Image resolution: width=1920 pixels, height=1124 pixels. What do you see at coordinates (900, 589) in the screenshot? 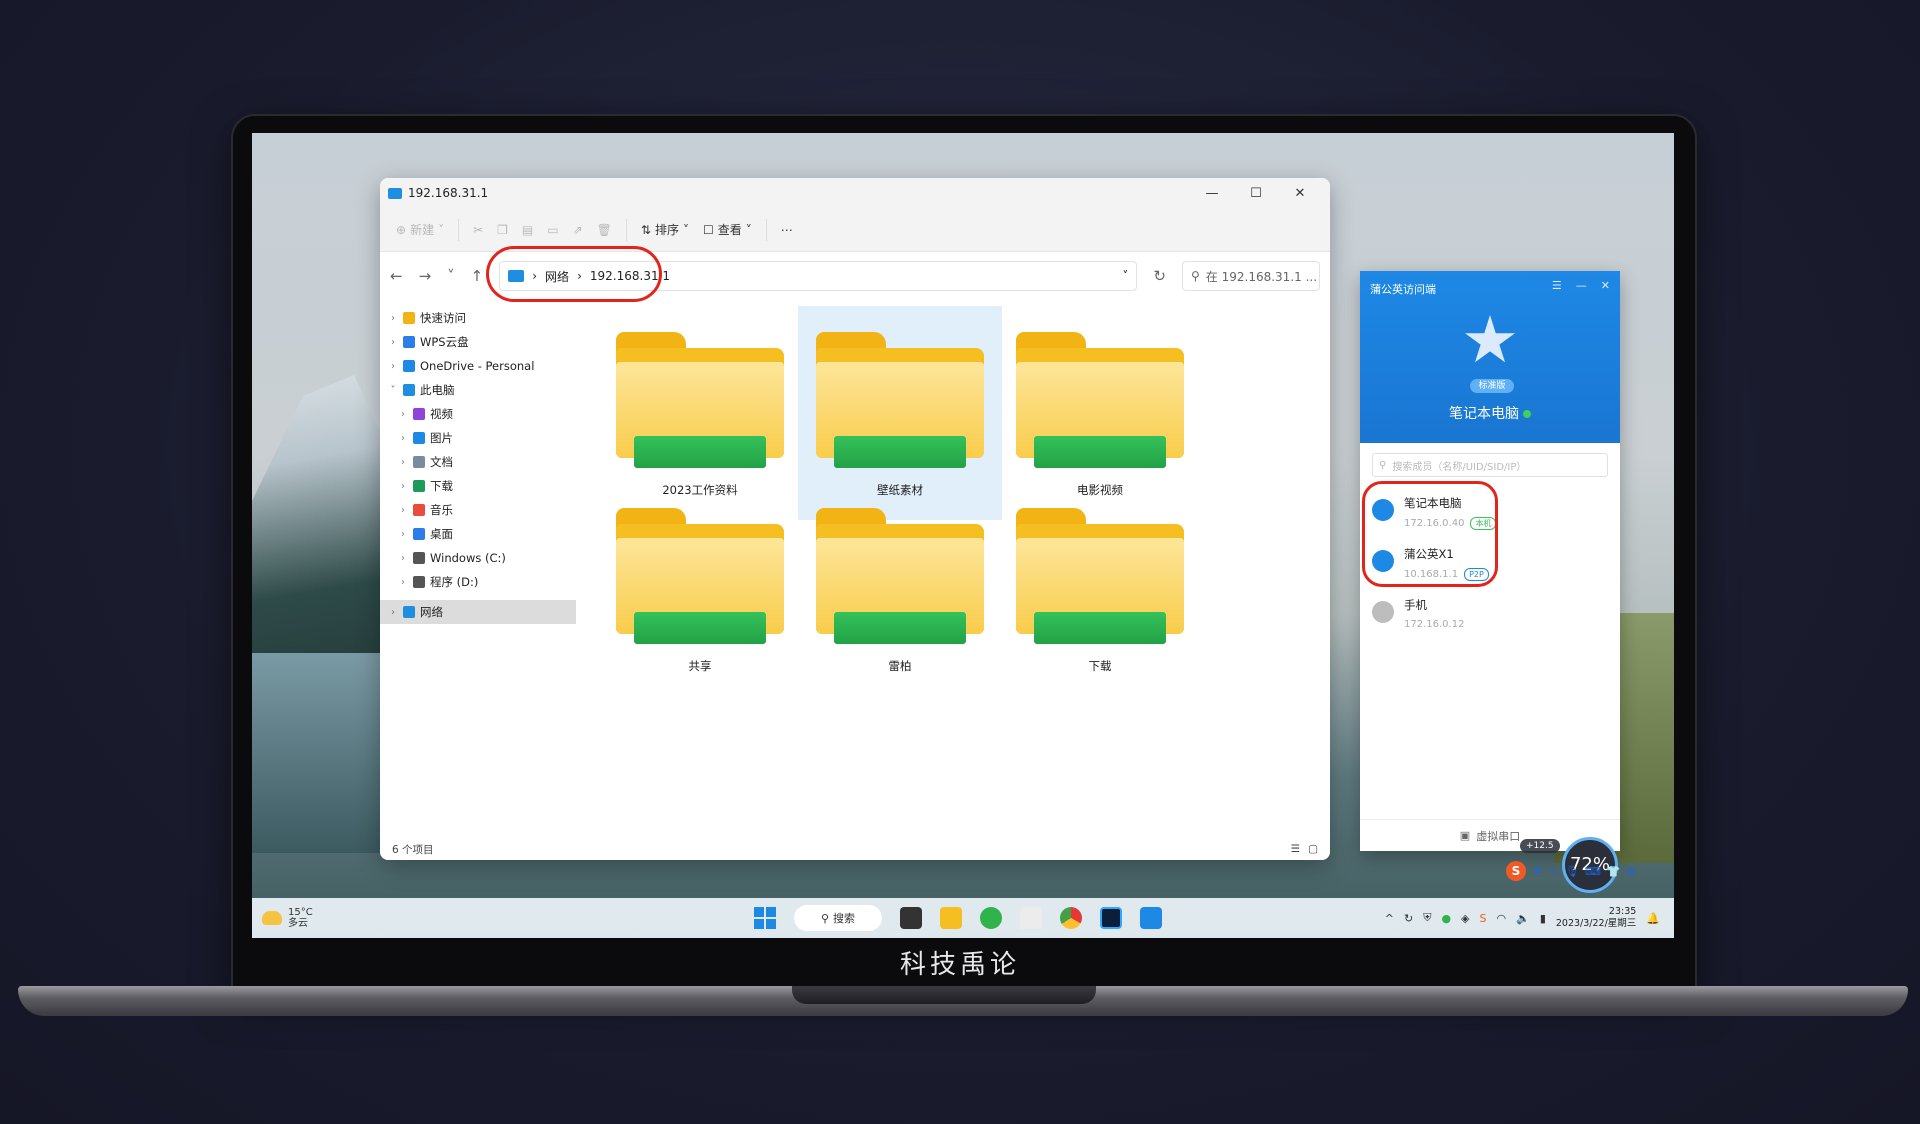
I see `folder-item: 雷柏` at bounding box center [900, 589].